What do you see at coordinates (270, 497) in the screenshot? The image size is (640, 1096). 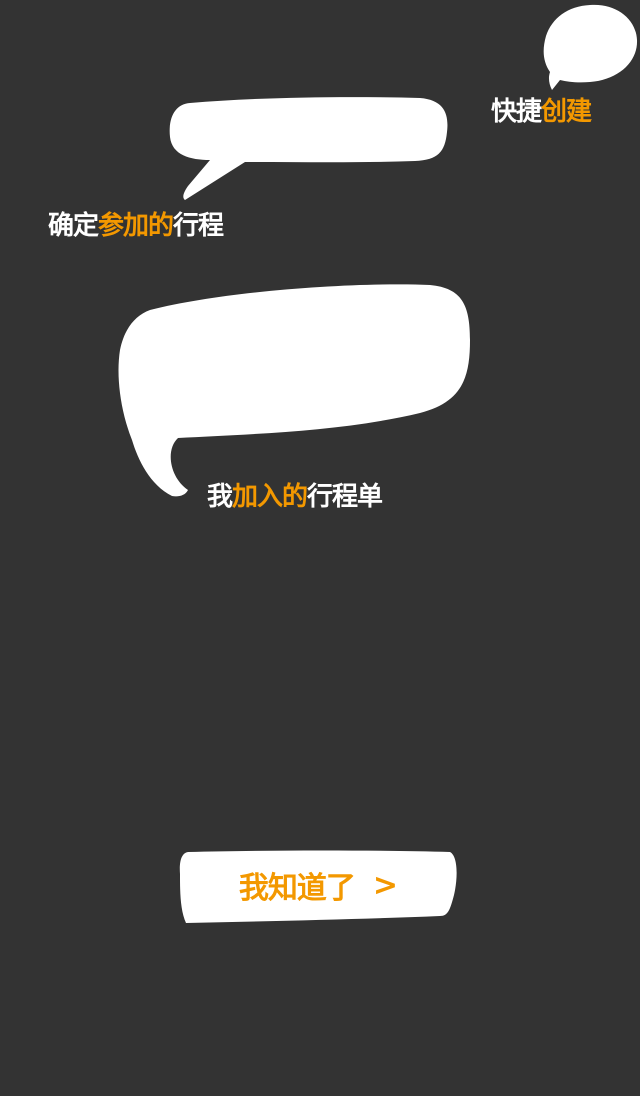 I see `joined-trips-highlight: 加入的` at bounding box center [270, 497].